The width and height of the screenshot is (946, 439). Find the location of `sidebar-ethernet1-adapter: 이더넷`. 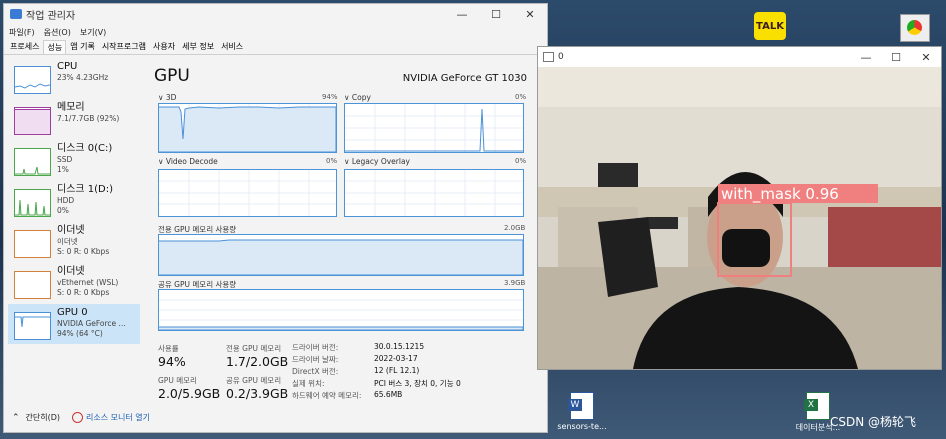

sidebar-ethernet1-adapter: 이더넷 is located at coordinates (67, 241).